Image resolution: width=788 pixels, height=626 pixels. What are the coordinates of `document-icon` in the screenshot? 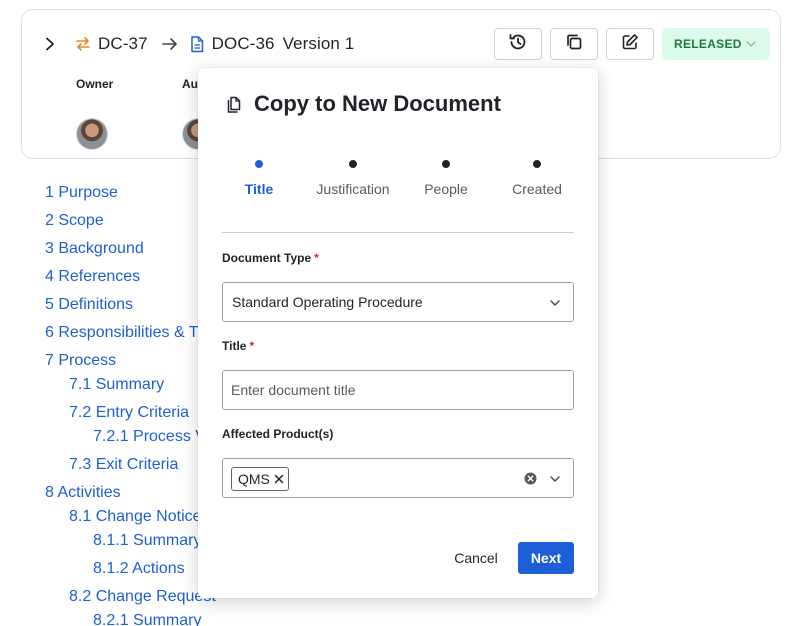 It's located at (197, 44).